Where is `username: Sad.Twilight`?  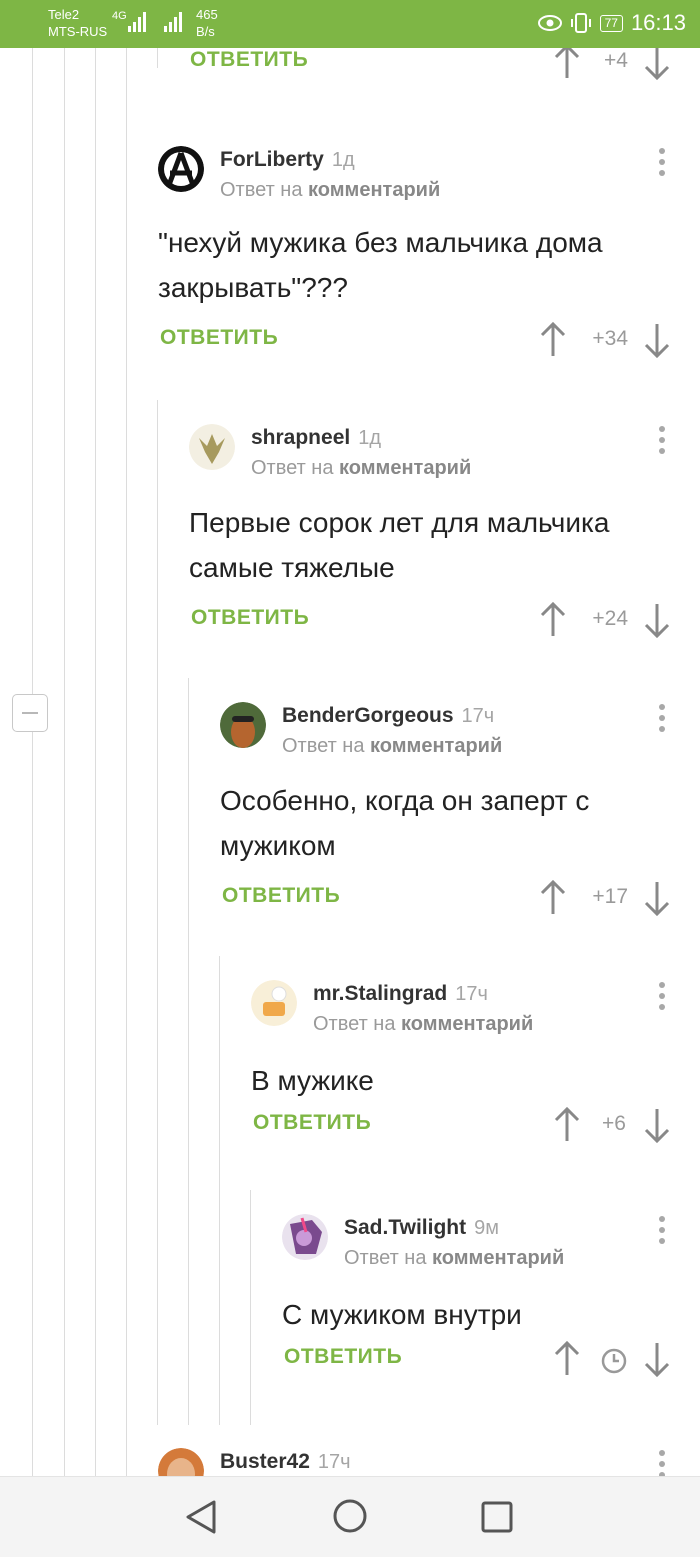 username: Sad.Twilight is located at coordinates (405, 1227).